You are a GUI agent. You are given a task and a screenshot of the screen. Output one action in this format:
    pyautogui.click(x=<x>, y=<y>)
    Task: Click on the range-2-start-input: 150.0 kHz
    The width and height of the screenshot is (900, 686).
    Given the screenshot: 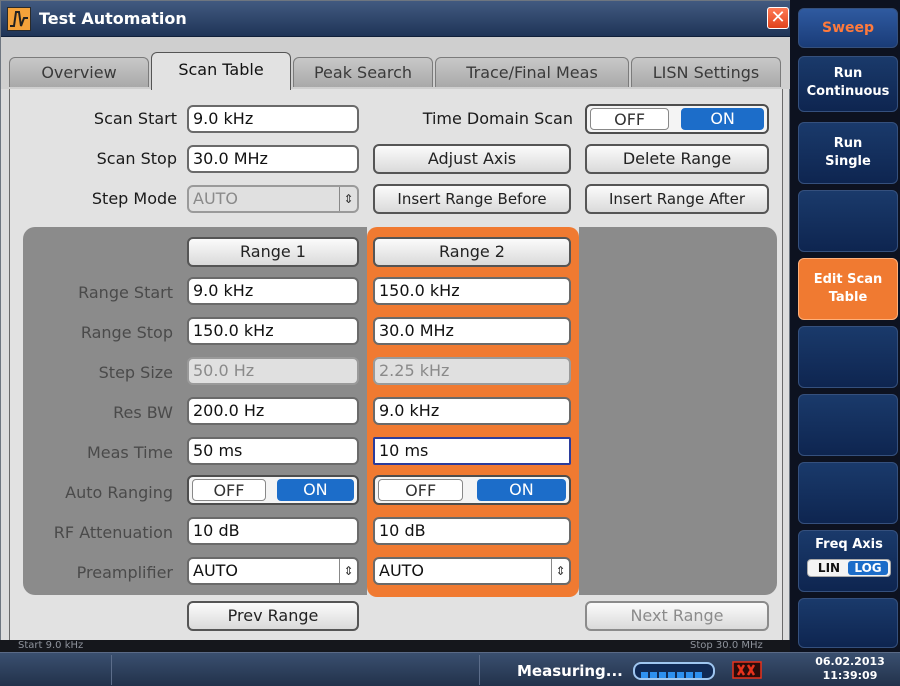 What is the action you would take?
    pyautogui.click(x=472, y=291)
    